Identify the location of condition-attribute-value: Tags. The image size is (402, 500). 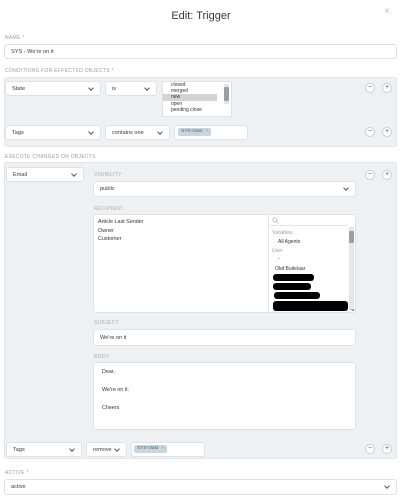
(18, 132).